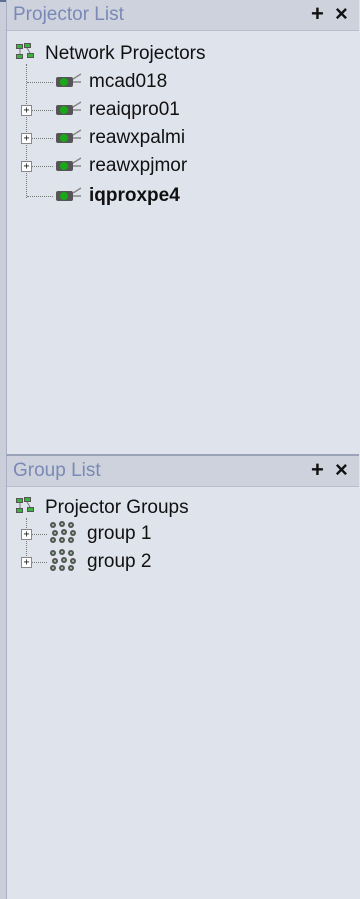  I want to click on tree-item-label: reawxpalmi, so click(137, 137).